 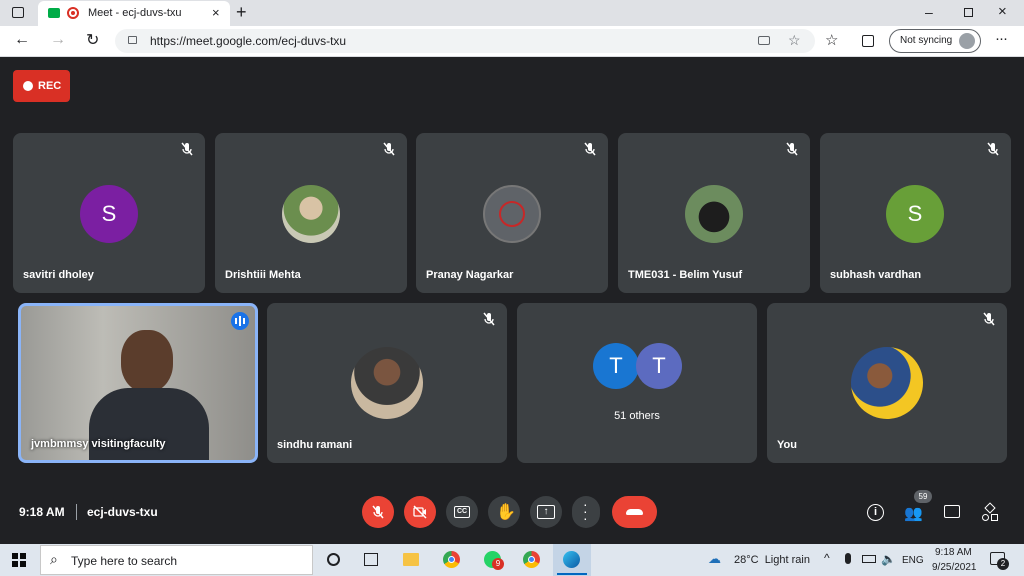 I want to click on task-view-icon, so click(x=371, y=559).